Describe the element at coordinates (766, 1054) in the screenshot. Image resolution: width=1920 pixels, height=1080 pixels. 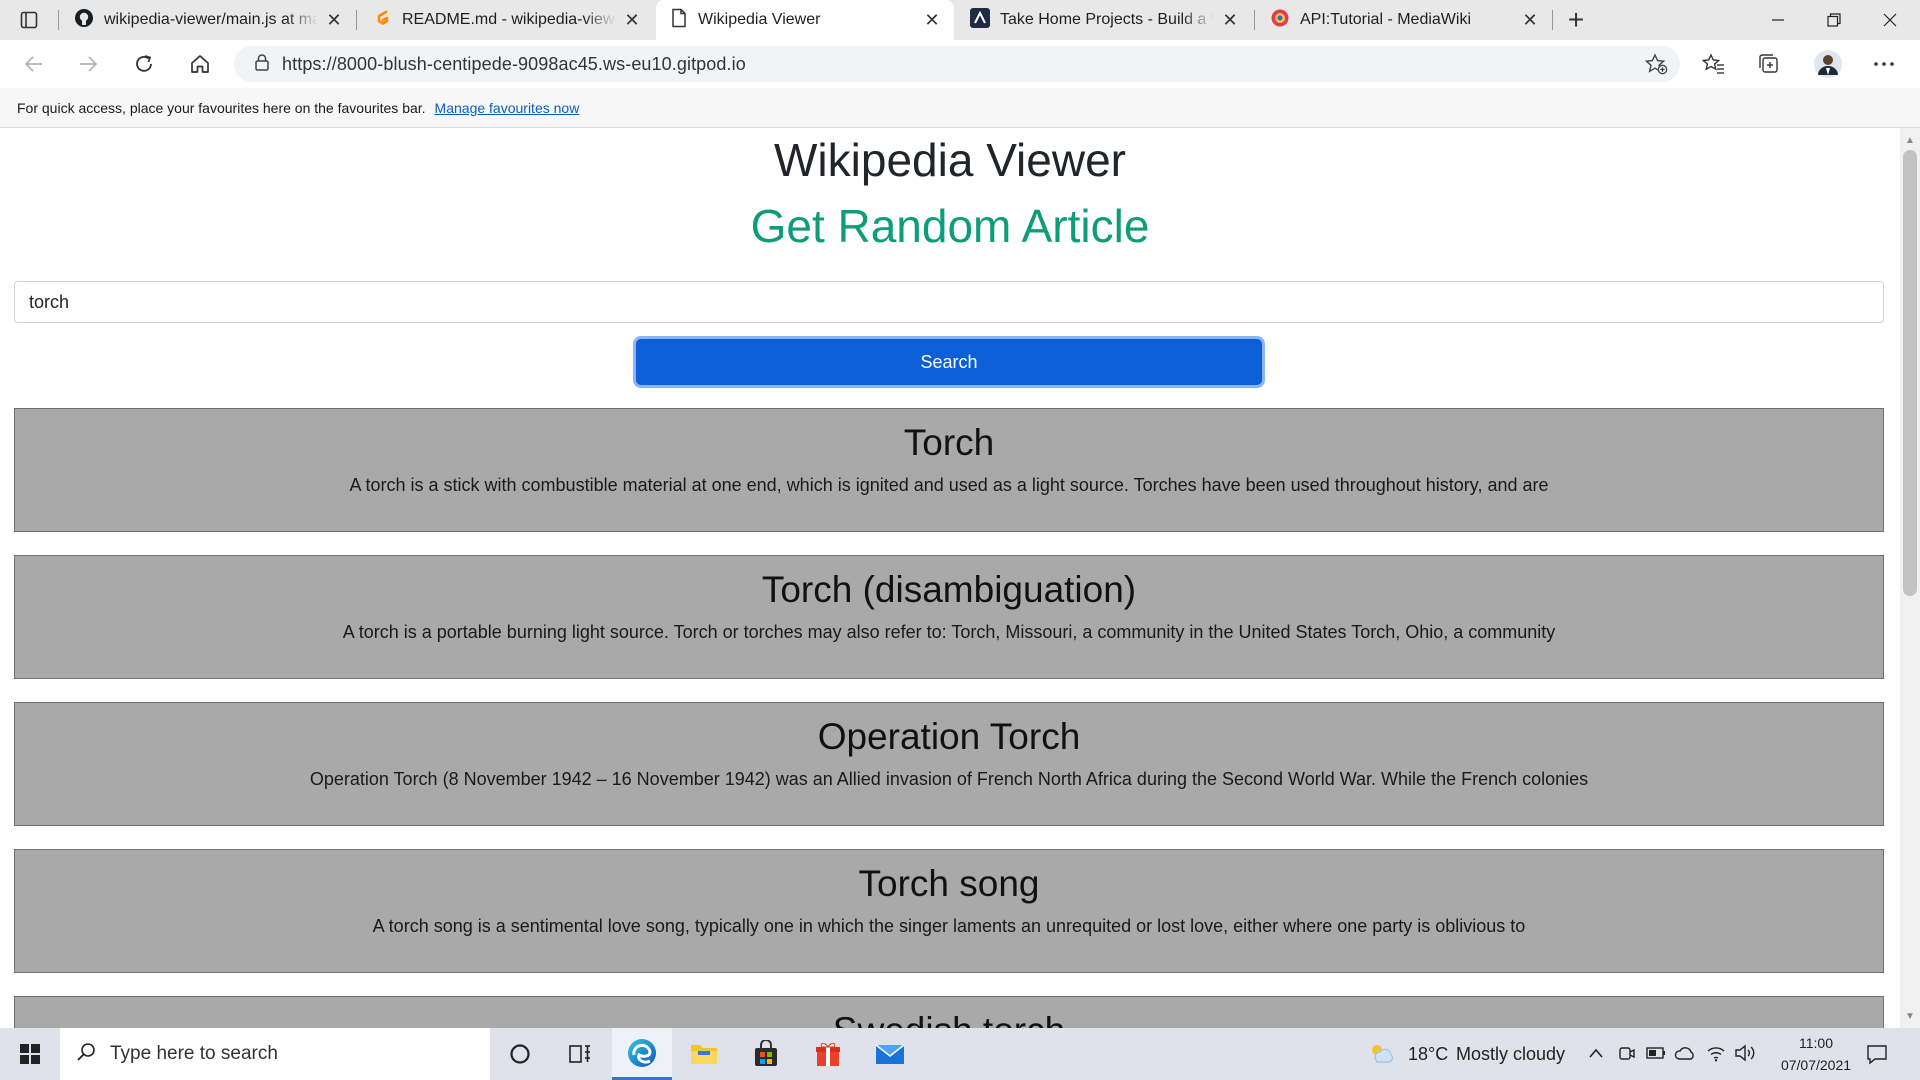
I see `microsoft-store-icon` at that location.